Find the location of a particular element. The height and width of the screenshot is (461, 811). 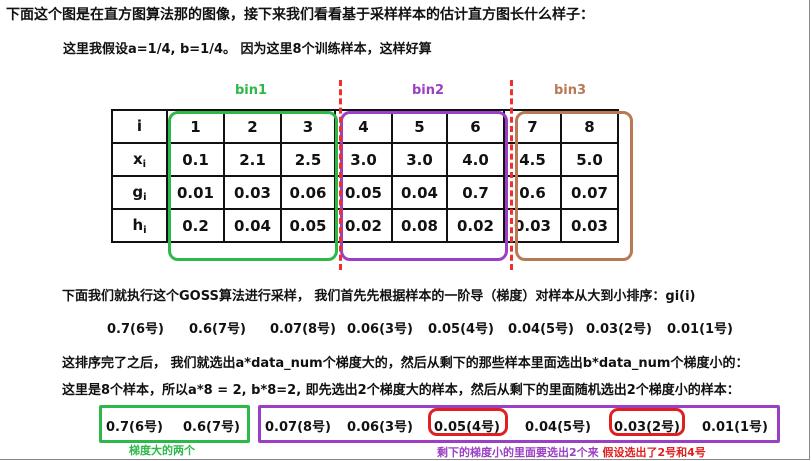

small-caption-a: 剩下的梯度小的里面要选出2个来 is located at coordinates (518, 452).